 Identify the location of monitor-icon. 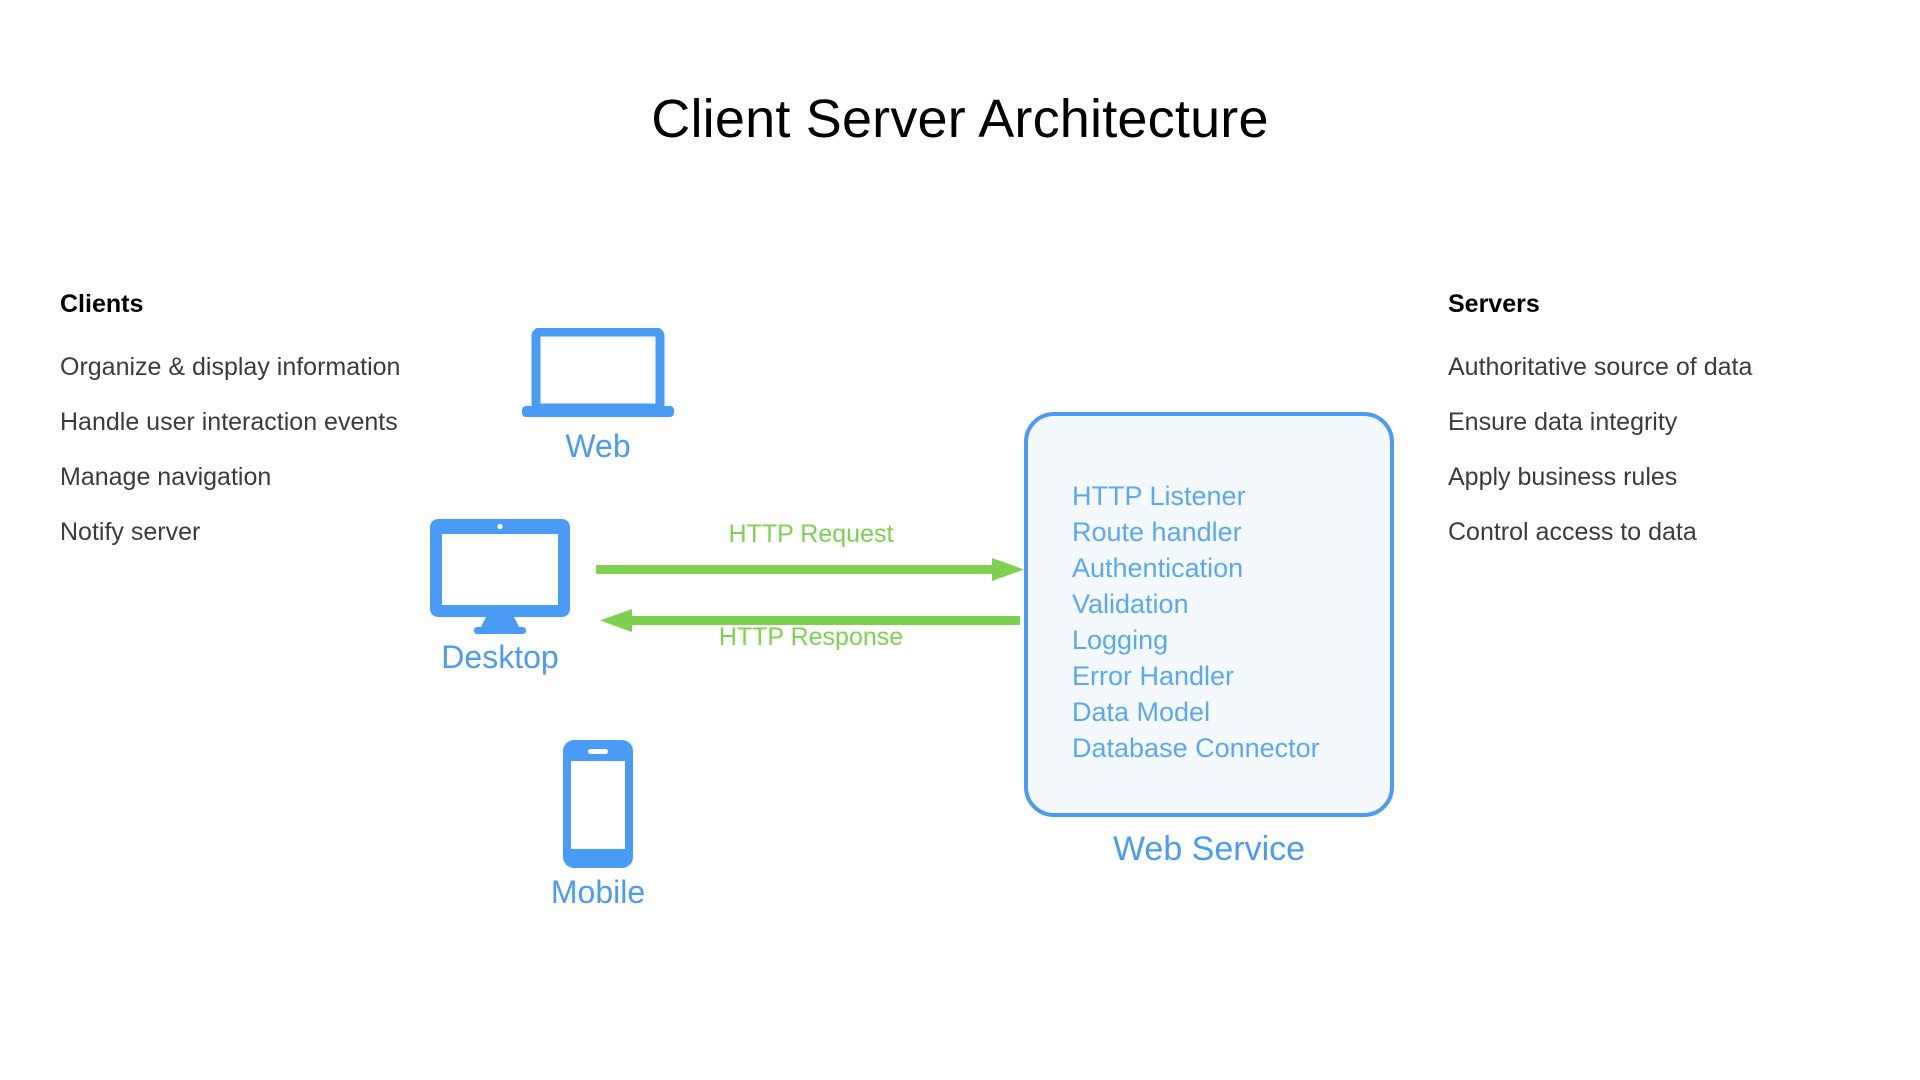
(500, 576).